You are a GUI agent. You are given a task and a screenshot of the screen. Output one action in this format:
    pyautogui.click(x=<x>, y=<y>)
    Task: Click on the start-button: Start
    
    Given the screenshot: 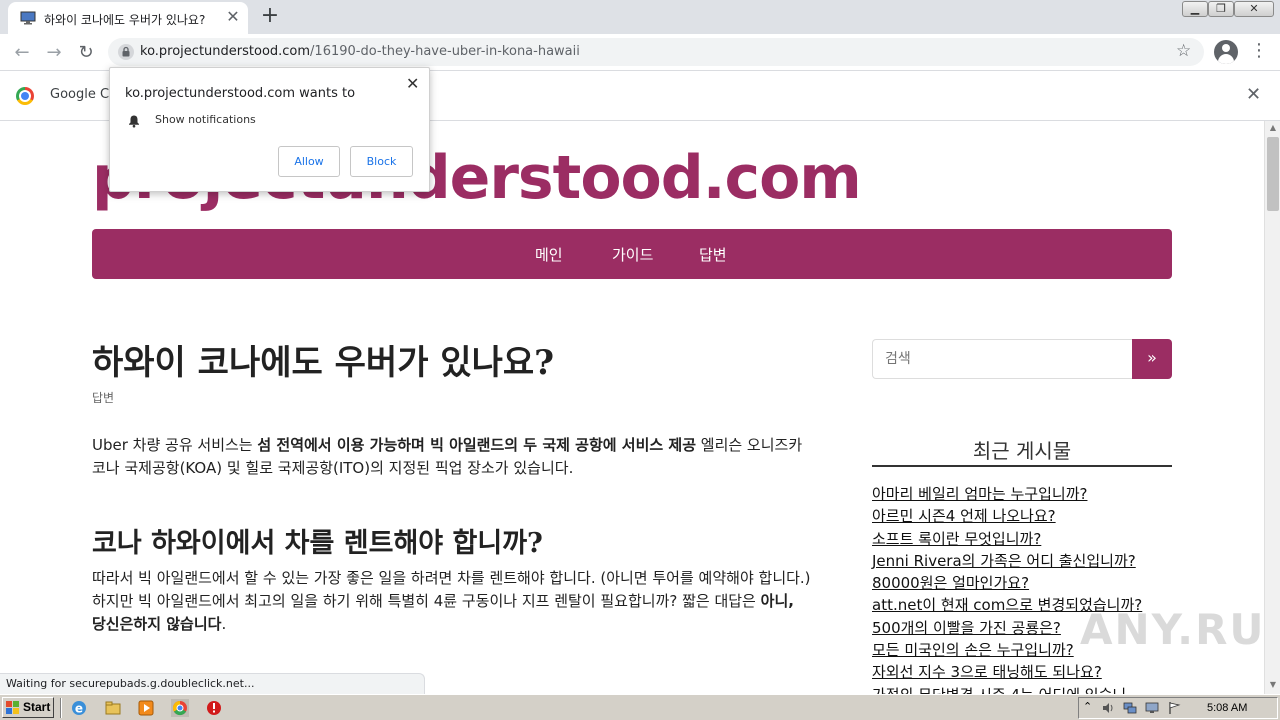 What is the action you would take?
    pyautogui.click(x=28, y=707)
    